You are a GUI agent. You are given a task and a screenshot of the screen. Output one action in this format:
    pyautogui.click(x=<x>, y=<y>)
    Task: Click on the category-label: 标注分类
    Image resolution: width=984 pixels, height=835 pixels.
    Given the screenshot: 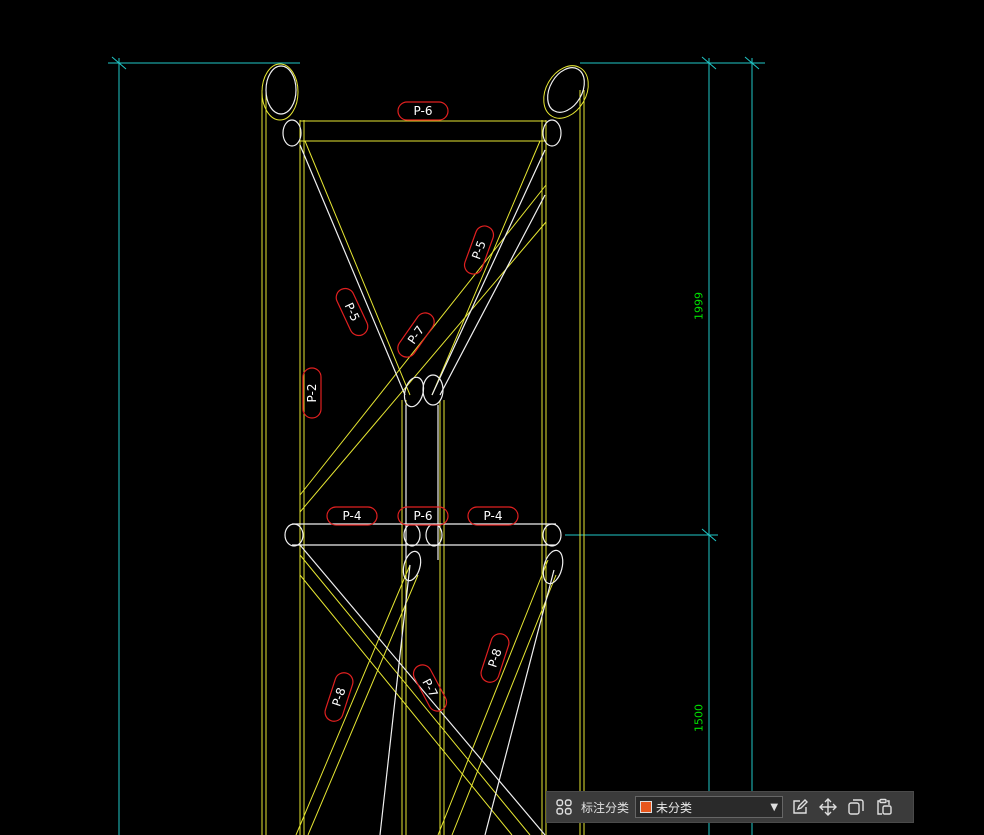 What is the action you would take?
    pyautogui.click(x=605, y=807)
    